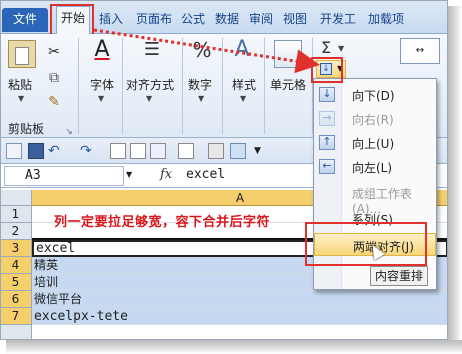 The height and width of the screenshot is (354, 462). What do you see at coordinates (234, 347) in the screenshot?
I see `frame-shadow-bottom` at bounding box center [234, 347].